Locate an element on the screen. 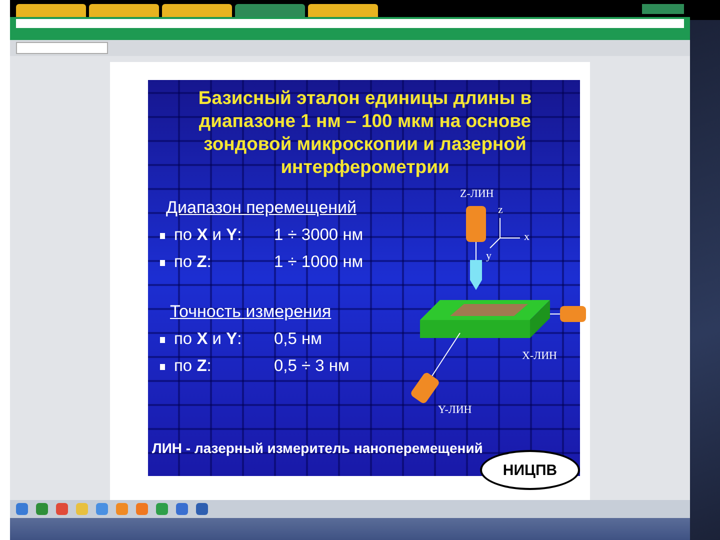 Image resolution: width=720 pixels, height=540 pixels. item-value: 0,5 ÷ 3 нм is located at coordinates (312, 366).